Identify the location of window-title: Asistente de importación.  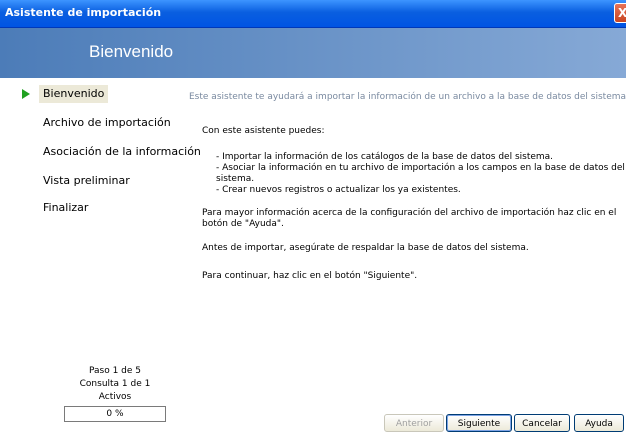
(83, 12).